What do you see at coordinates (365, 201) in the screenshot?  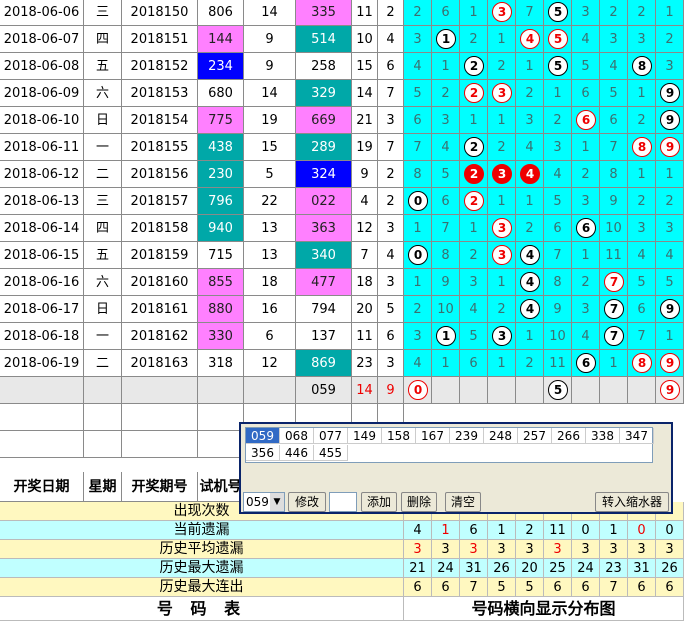 I see `cell-a: 4` at bounding box center [365, 201].